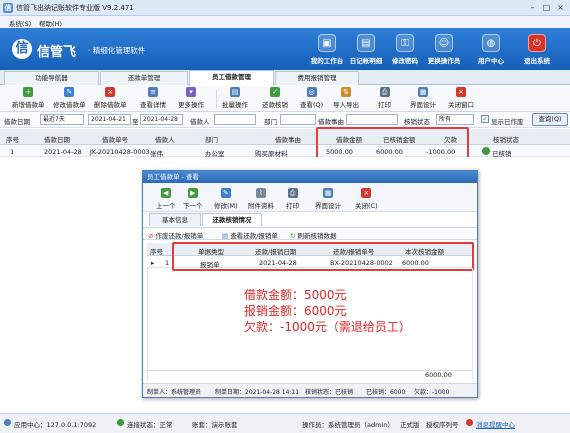 The width and height of the screenshot is (570, 433). Describe the element at coordinates (192, 193) in the screenshot. I see `arrow-right-icon: ▶` at that location.